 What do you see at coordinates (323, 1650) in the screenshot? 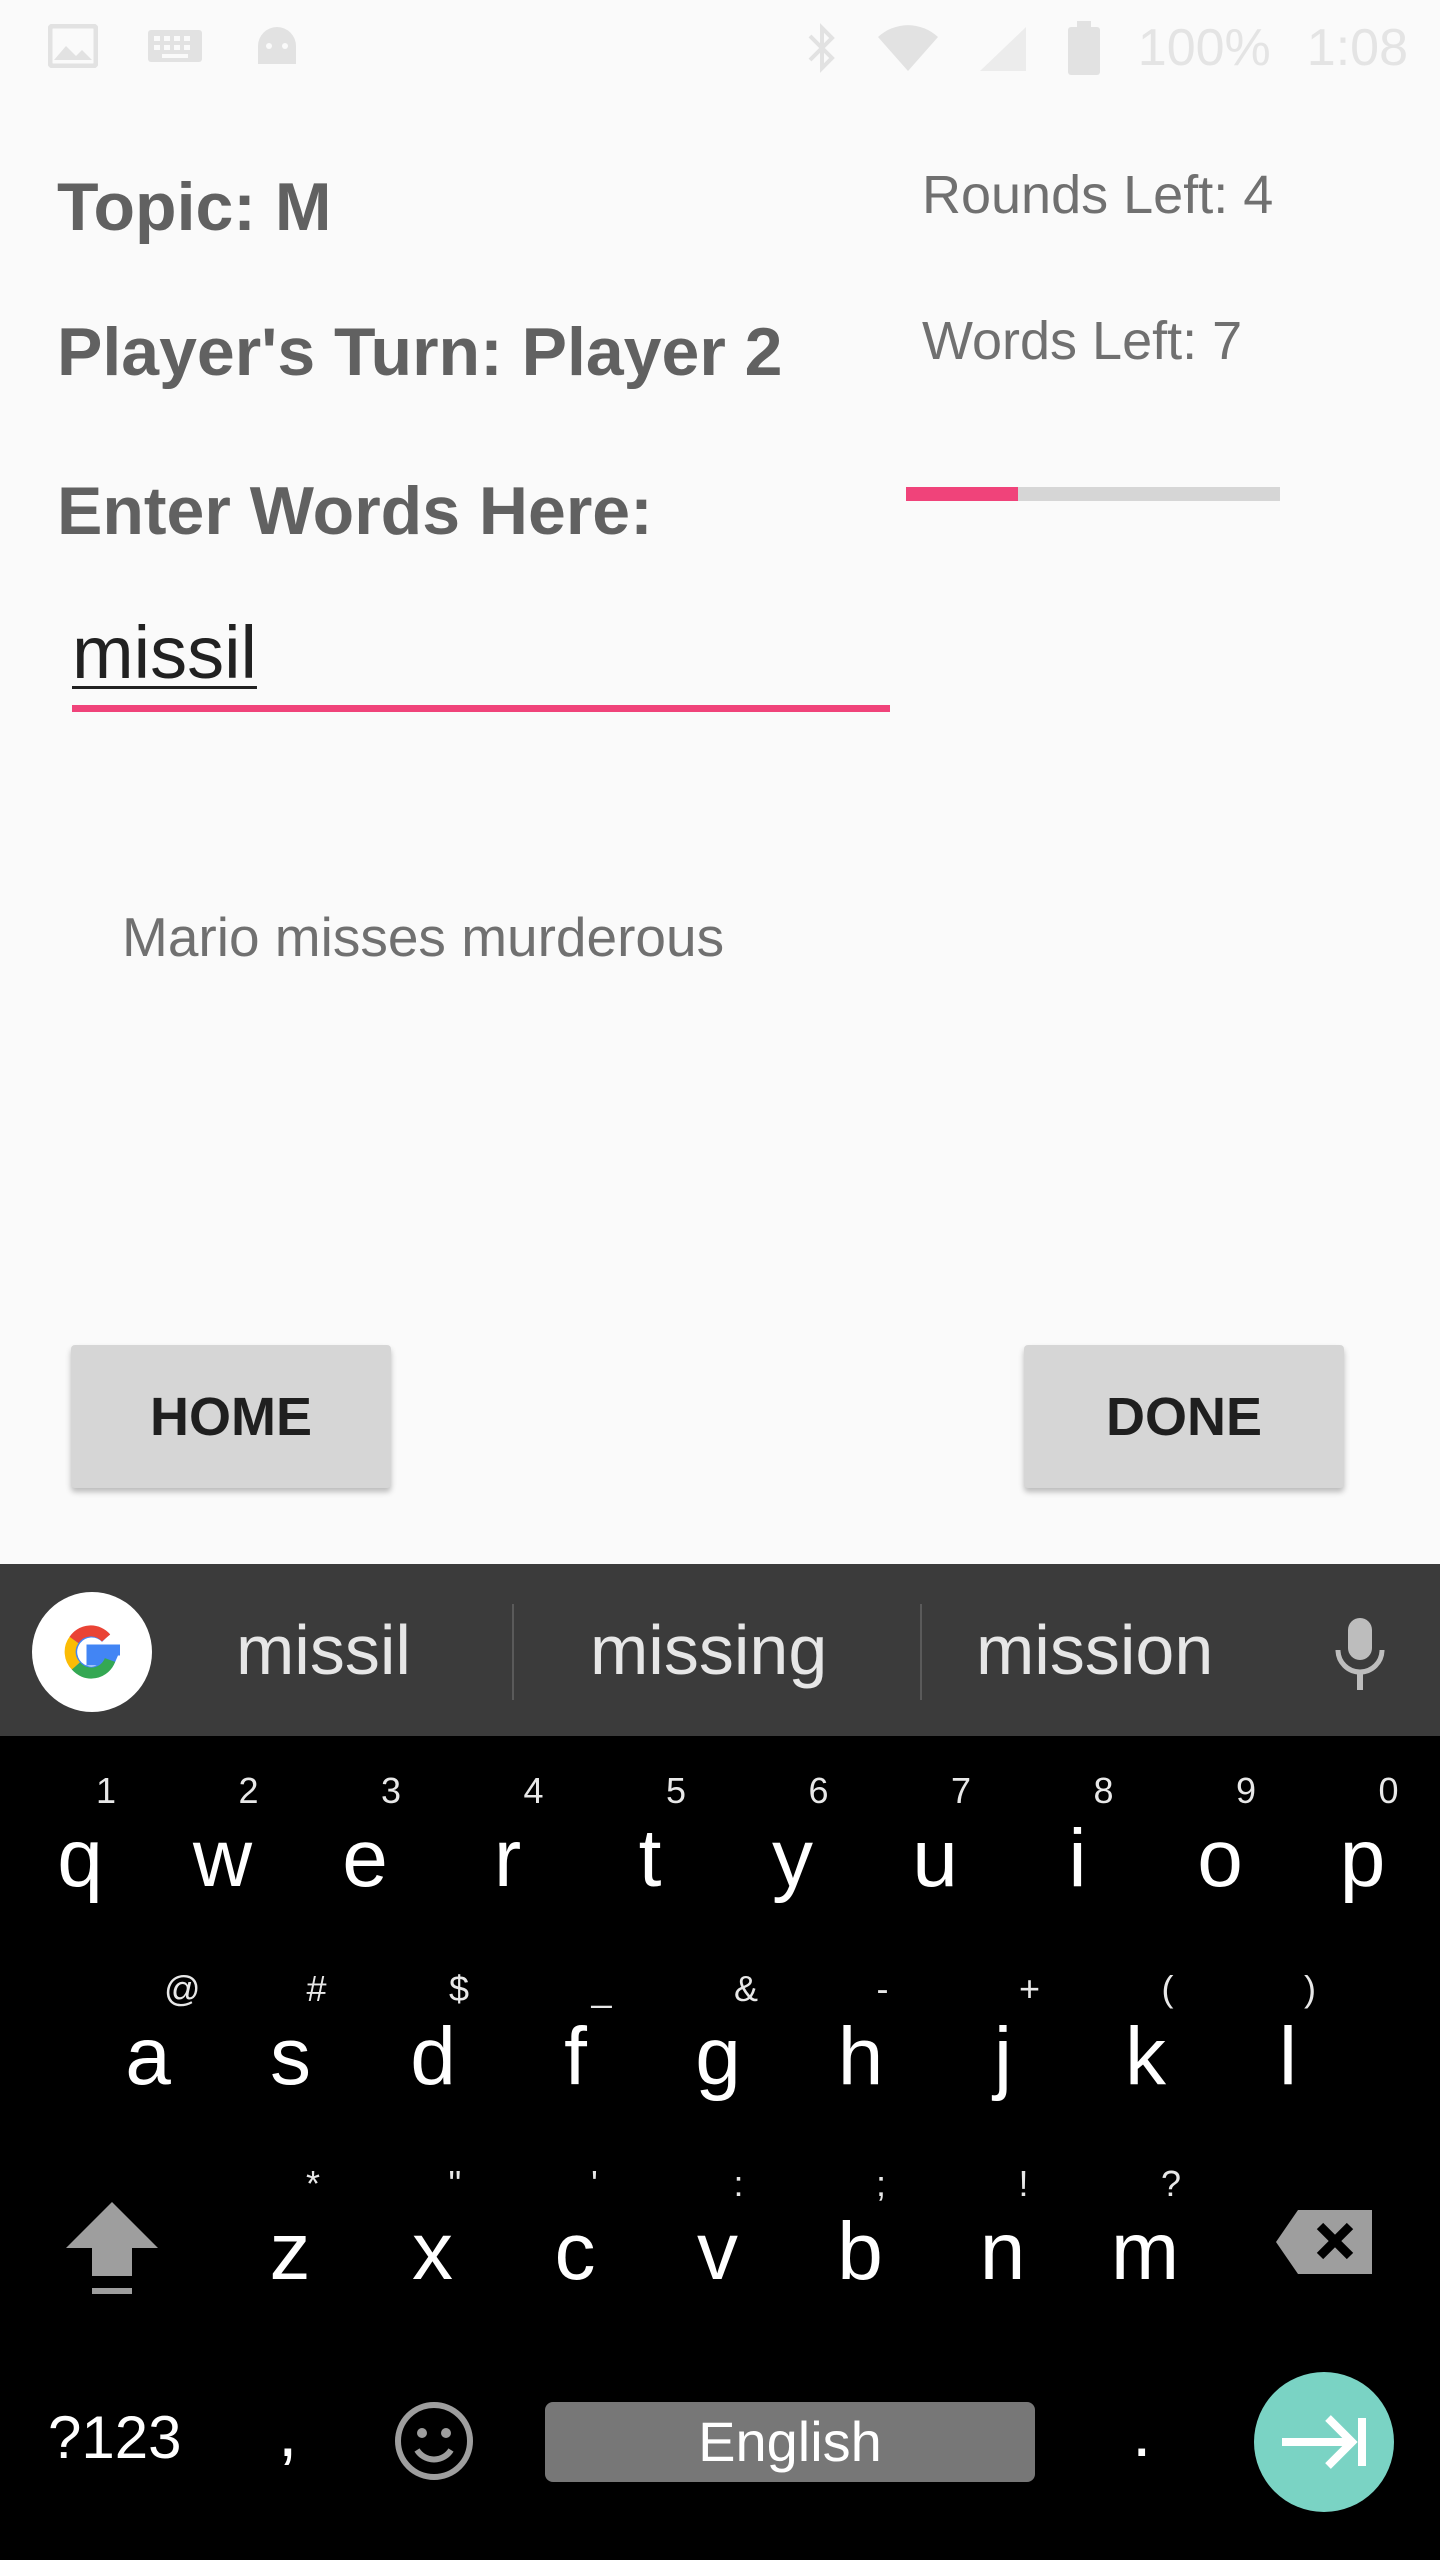
I see `suggestion-1: missil` at bounding box center [323, 1650].